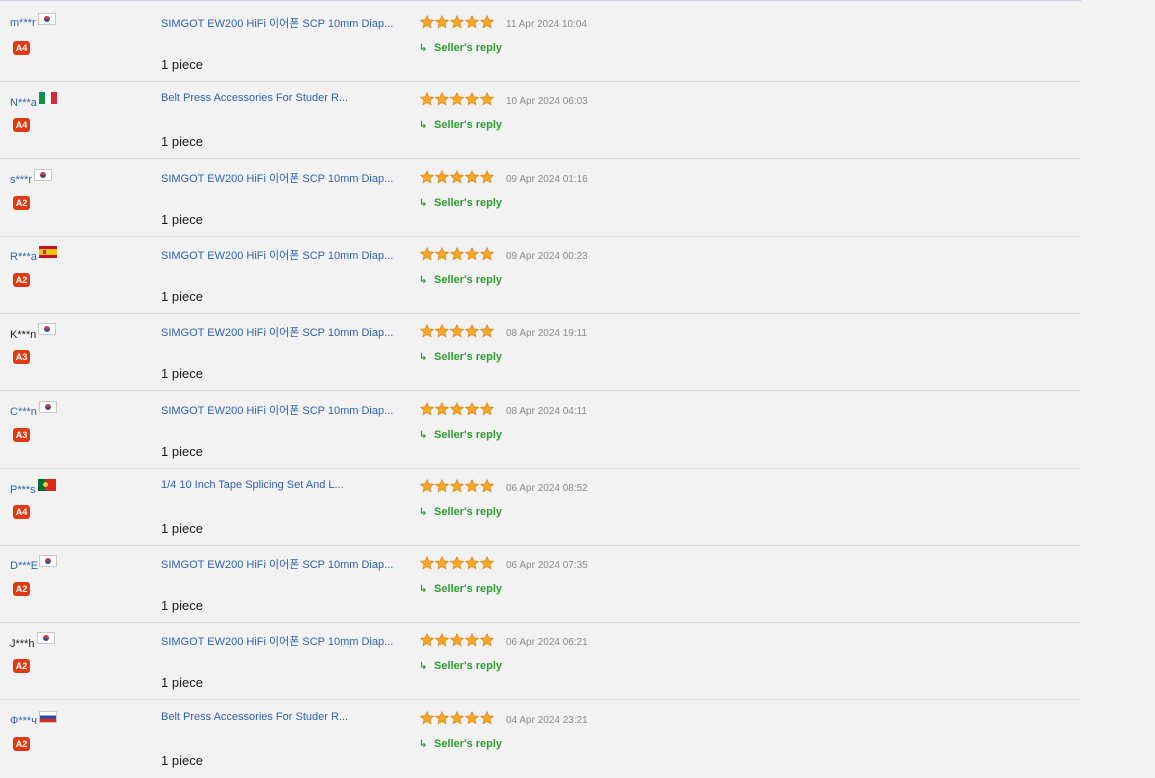 This screenshot has width=1155, height=778. Describe the element at coordinates (23, 412) in the screenshot. I see `buyer-name: C***n` at that location.